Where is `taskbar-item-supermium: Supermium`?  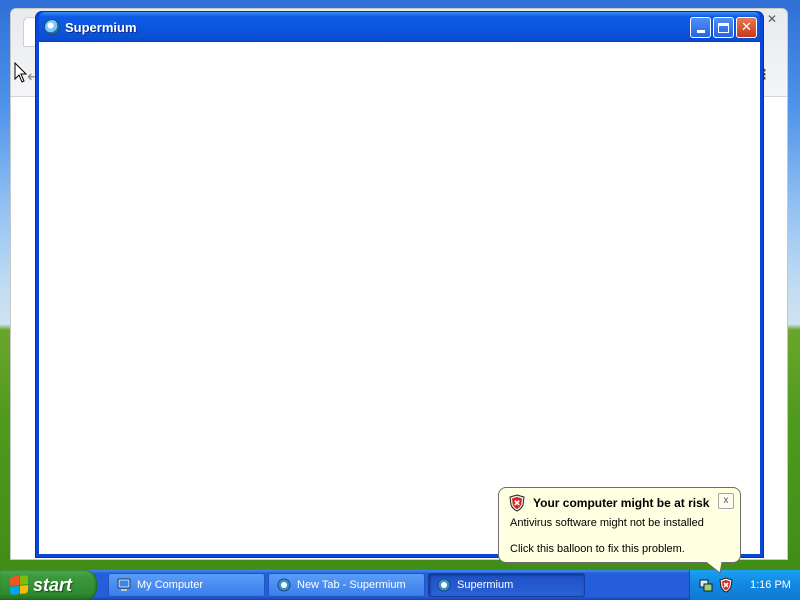 taskbar-item-supermium: Supermium is located at coordinates (506, 585).